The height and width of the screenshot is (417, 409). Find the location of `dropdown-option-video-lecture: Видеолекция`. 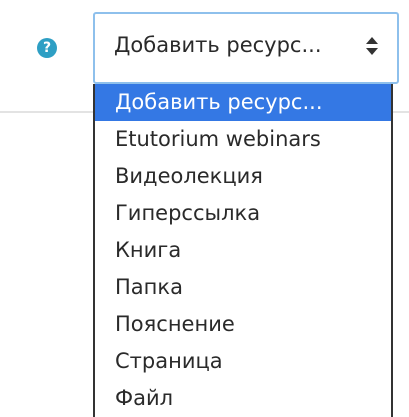

dropdown-option-video-lecture: Видеолекция is located at coordinates (243, 176).